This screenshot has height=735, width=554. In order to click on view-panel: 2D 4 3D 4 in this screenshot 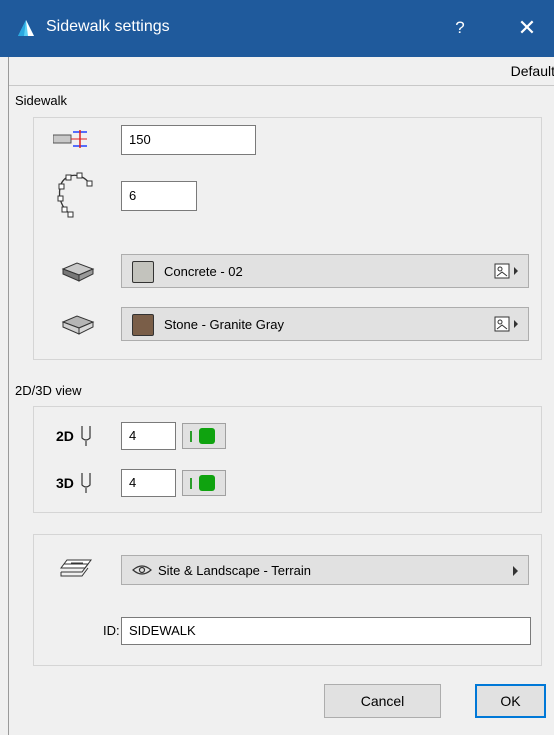, I will do `click(287, 459)`.